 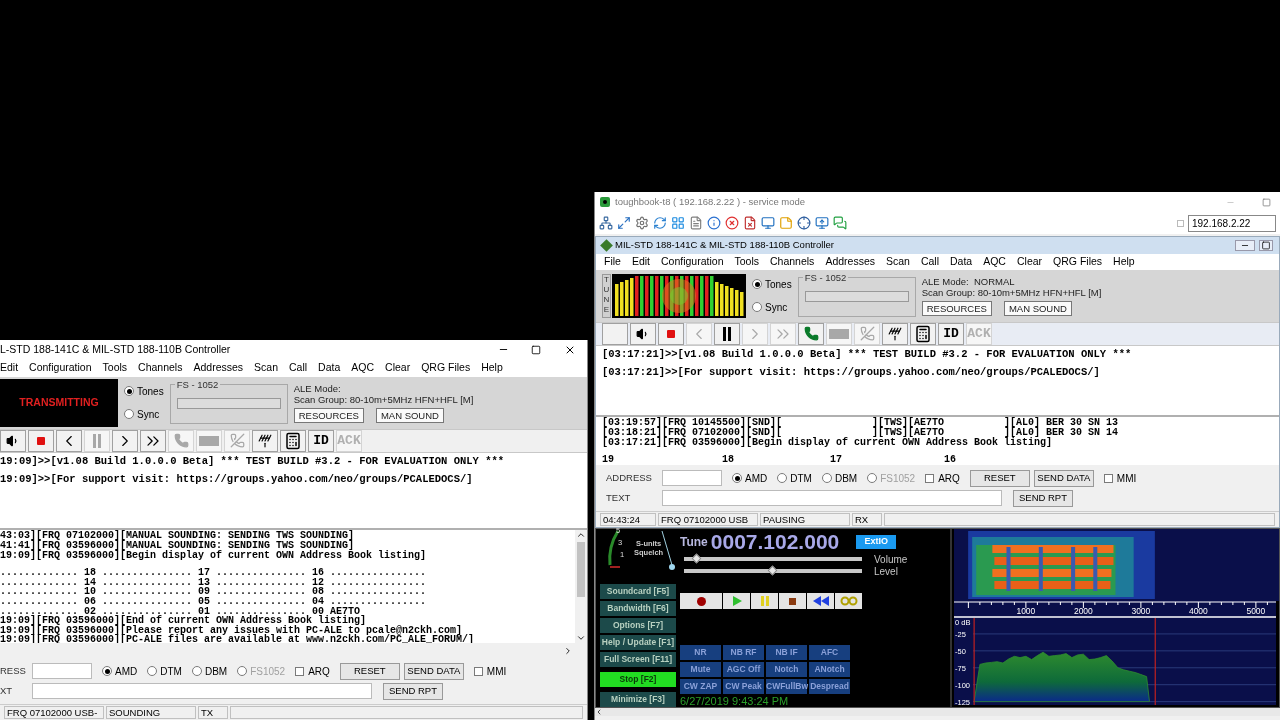 What do you see at coordinates (804, 223) in the screenshot?
I see `crosshair-icon` at bounding box center [804, 223].